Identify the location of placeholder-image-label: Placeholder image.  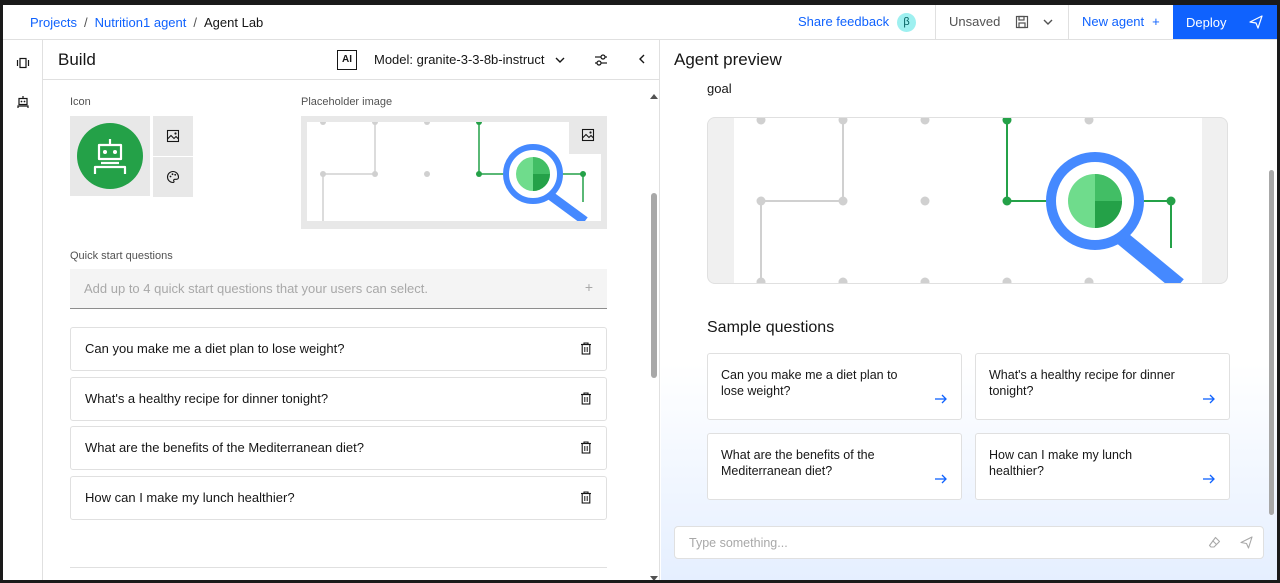
(347, 102).